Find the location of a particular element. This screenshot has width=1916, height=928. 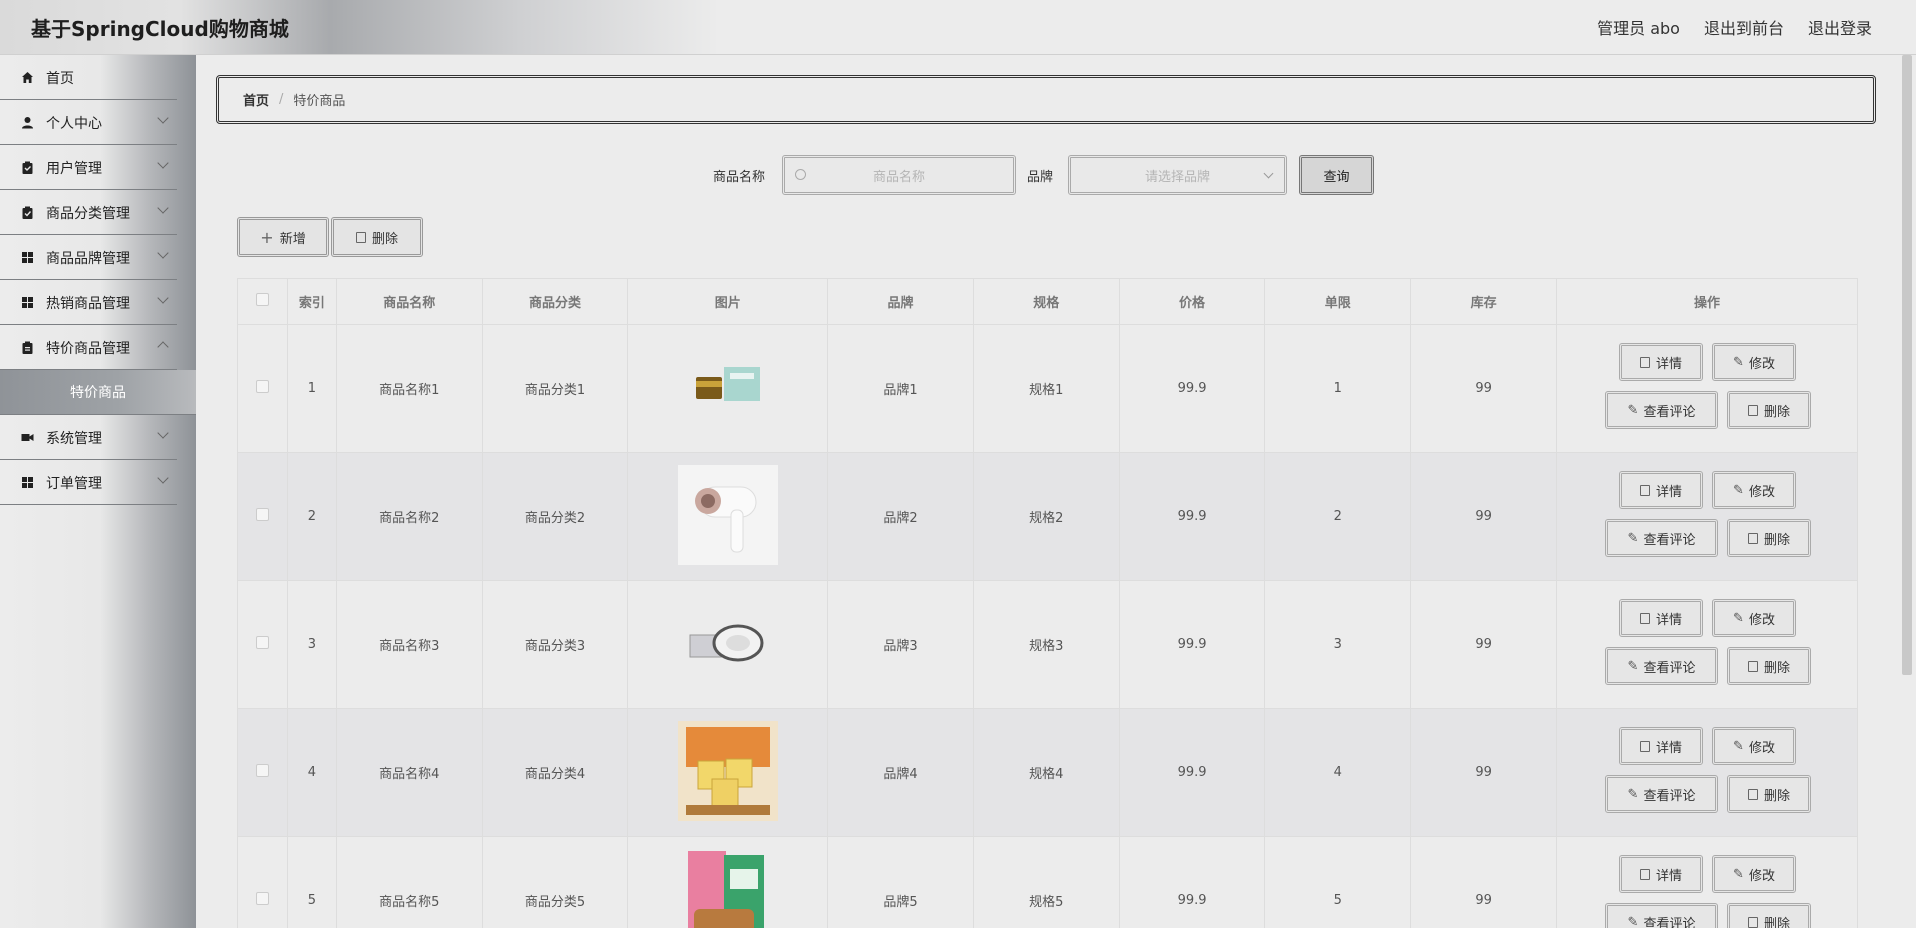

back-to-front-link: 退出到前台 is located at coordinates (1744, 27).